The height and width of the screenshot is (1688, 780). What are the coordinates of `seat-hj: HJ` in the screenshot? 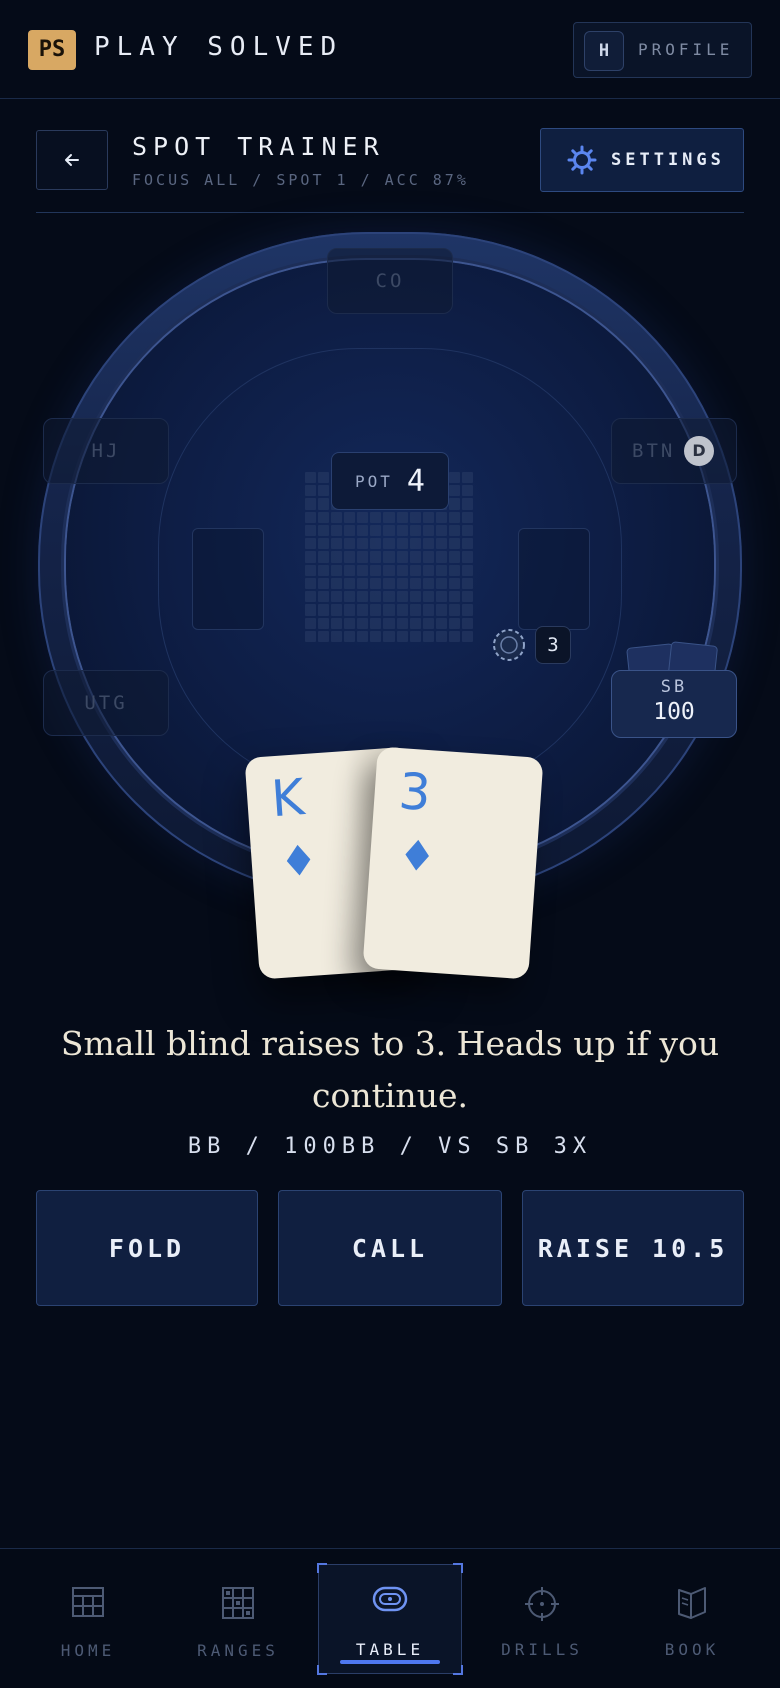 It's located at (106, 451).